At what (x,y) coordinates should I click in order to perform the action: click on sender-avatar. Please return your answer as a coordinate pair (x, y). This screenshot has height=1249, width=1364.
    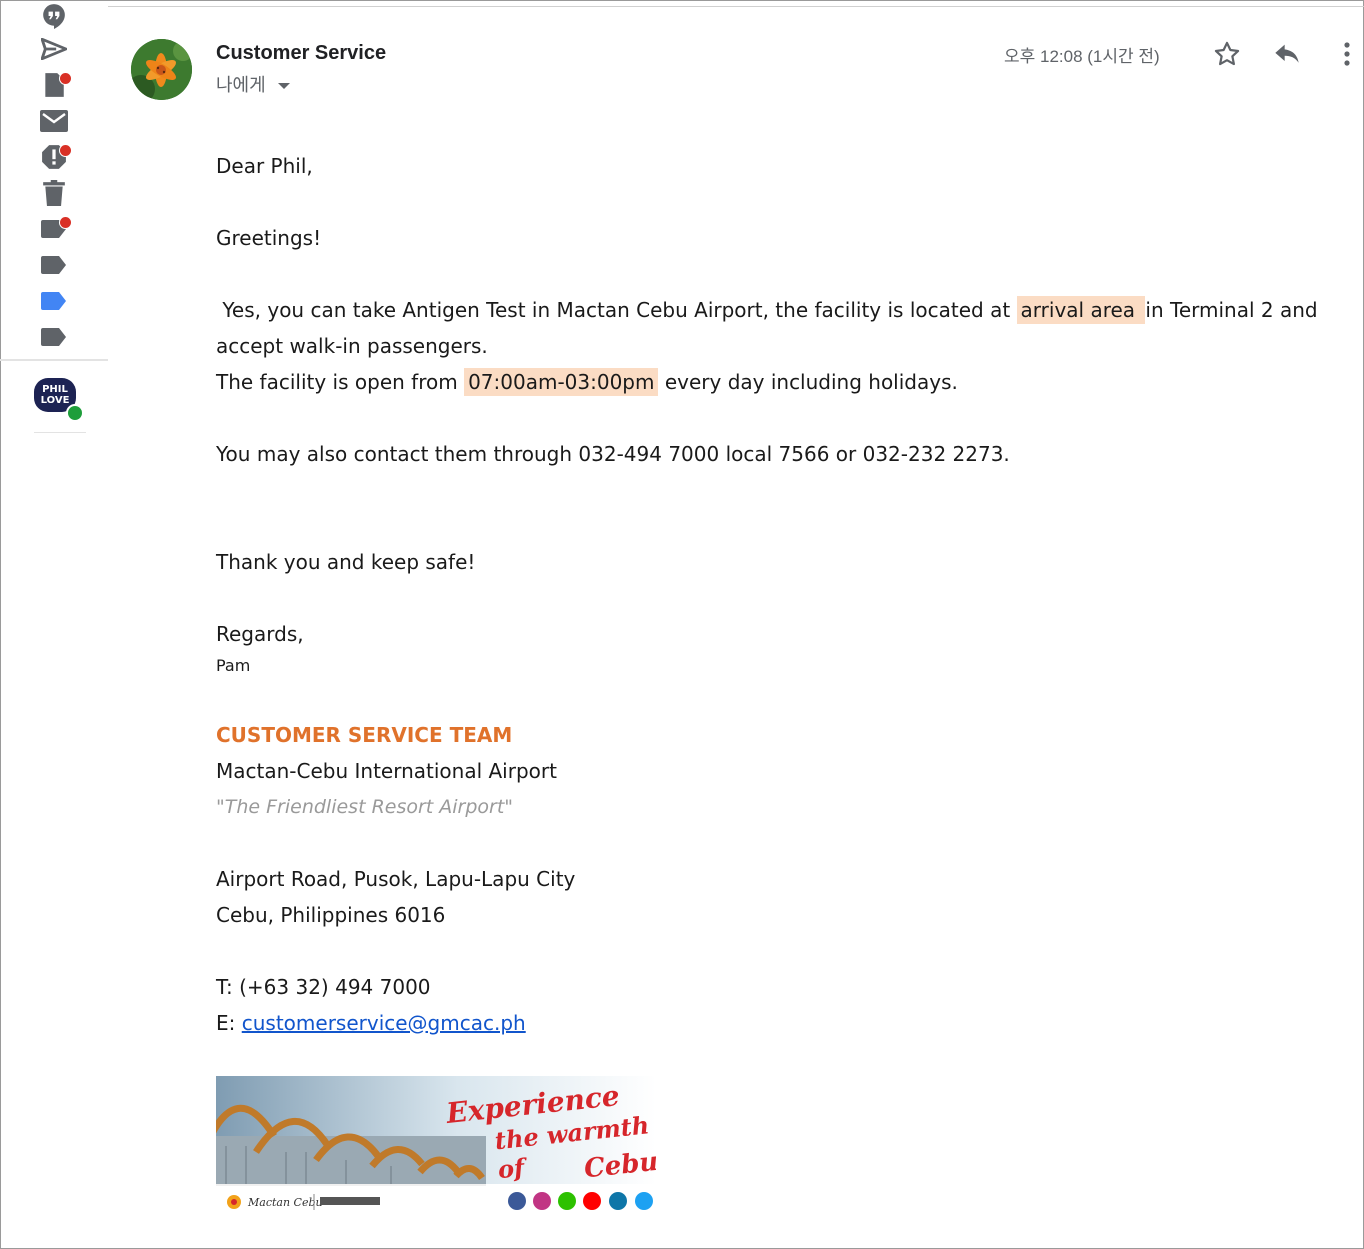
    Looking at the image, I should click on (161, 69).